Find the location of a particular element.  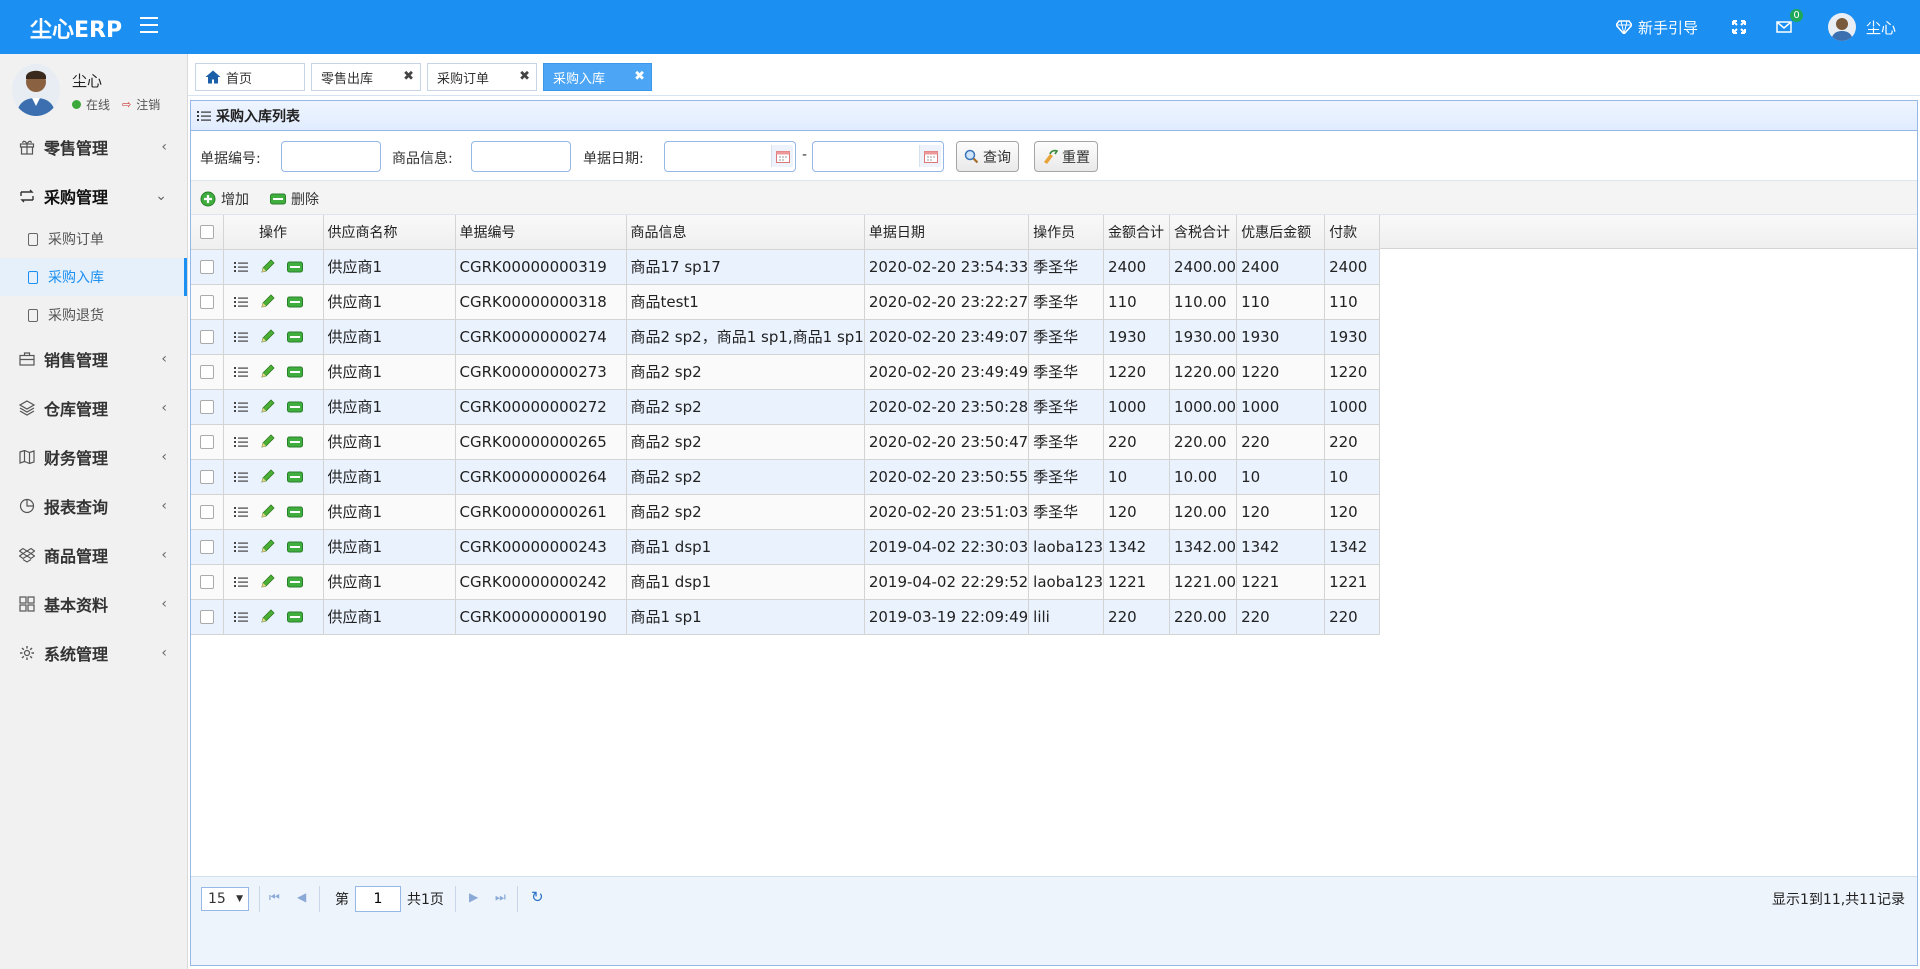

sidebar-item-warehouse: 仓库管理 ‹ is located at coordinates (93, 407).